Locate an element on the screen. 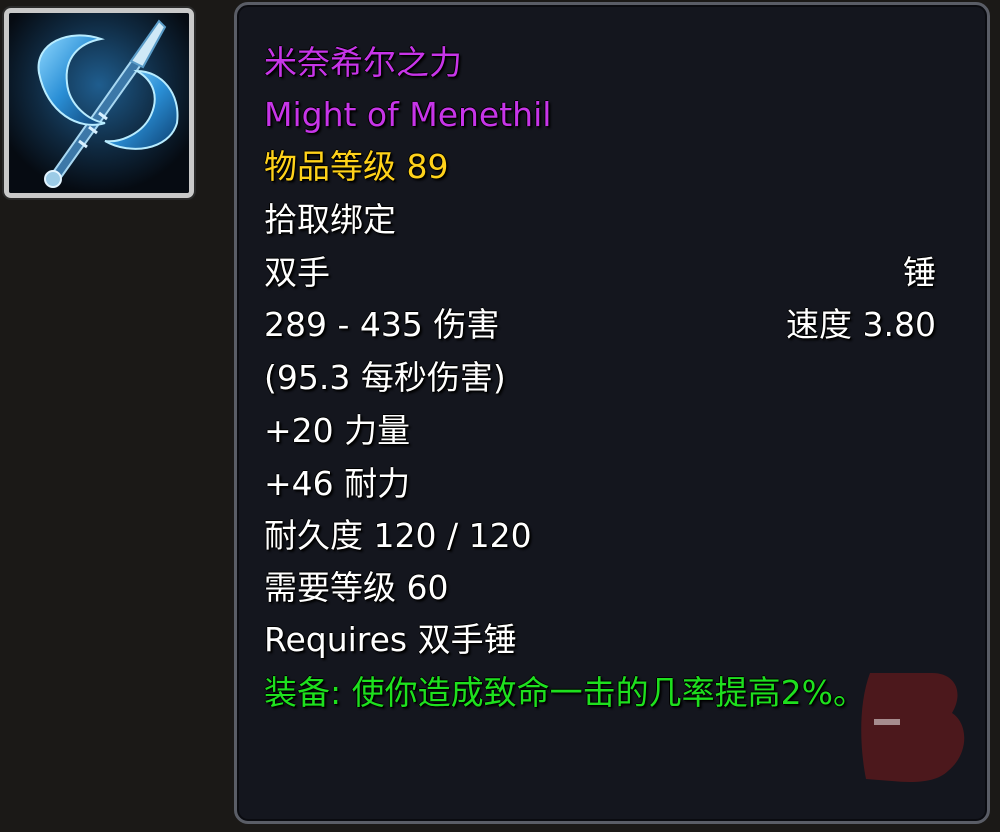  two-handed-mace-icon is located at coordinates (99, 103).